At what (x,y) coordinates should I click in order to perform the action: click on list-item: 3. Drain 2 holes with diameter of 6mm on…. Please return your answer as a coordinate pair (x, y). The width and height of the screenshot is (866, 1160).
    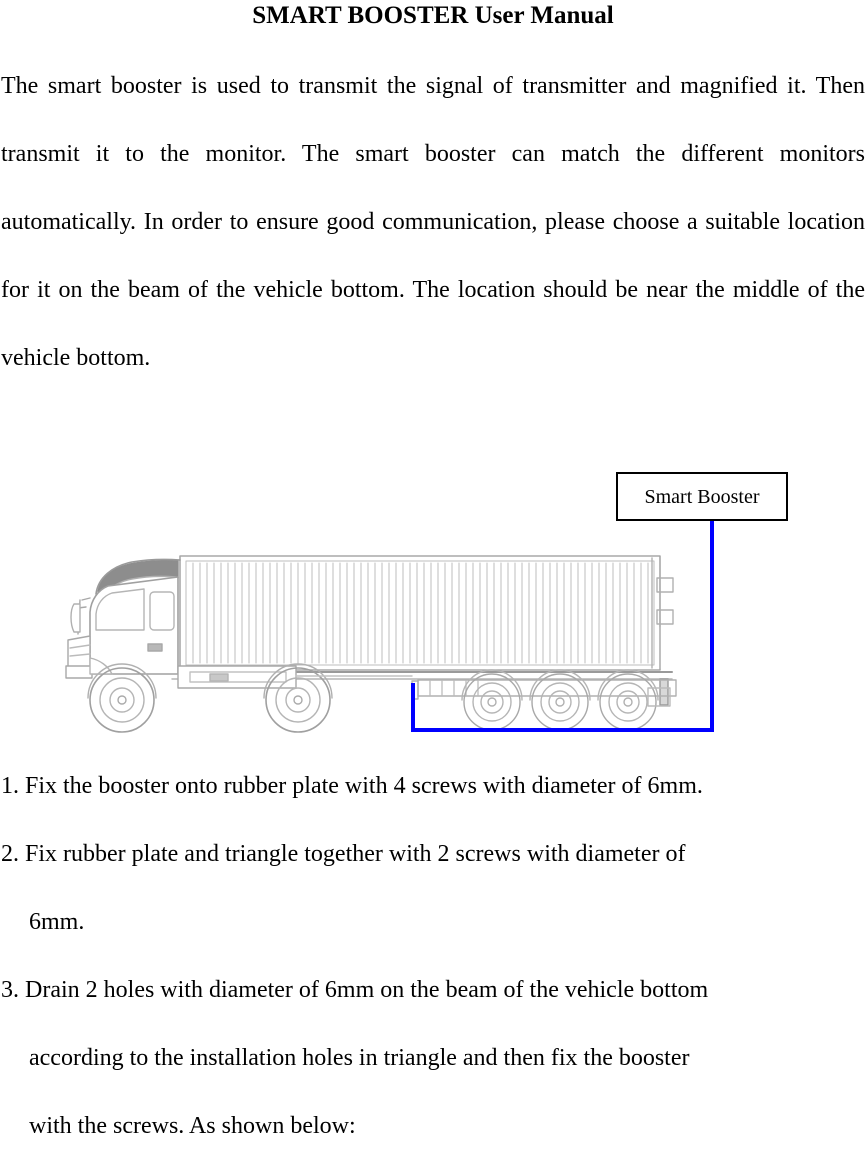
    Looking at the image, I should click on (355, 990).